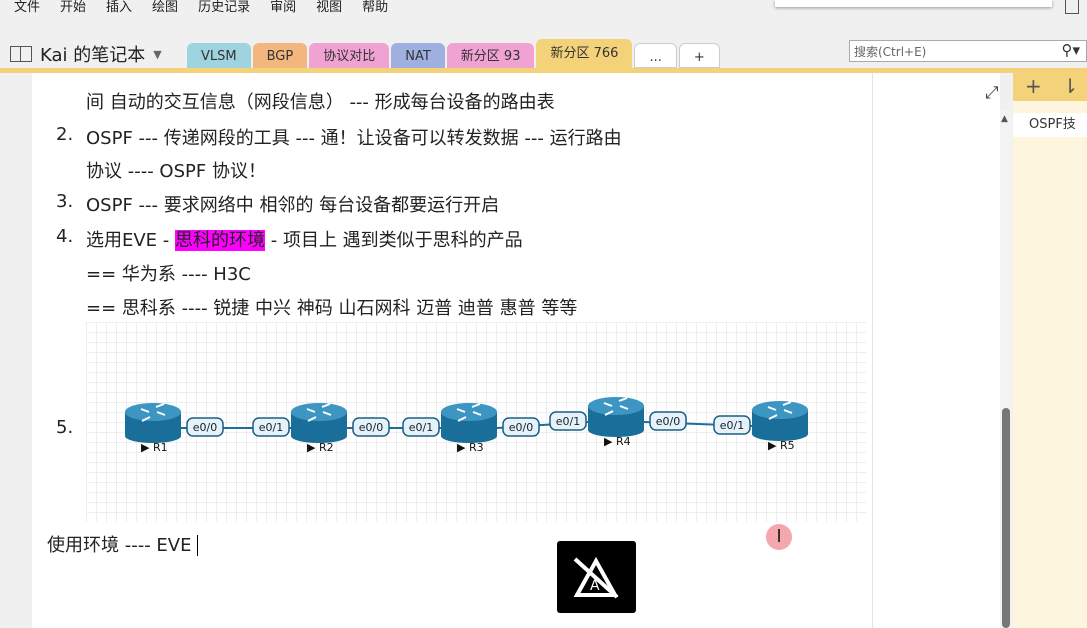  What do you see at coordinates (596, 577) in the screenshot?
I see `accessibility-icon: A` at bounding box center [596, 577].